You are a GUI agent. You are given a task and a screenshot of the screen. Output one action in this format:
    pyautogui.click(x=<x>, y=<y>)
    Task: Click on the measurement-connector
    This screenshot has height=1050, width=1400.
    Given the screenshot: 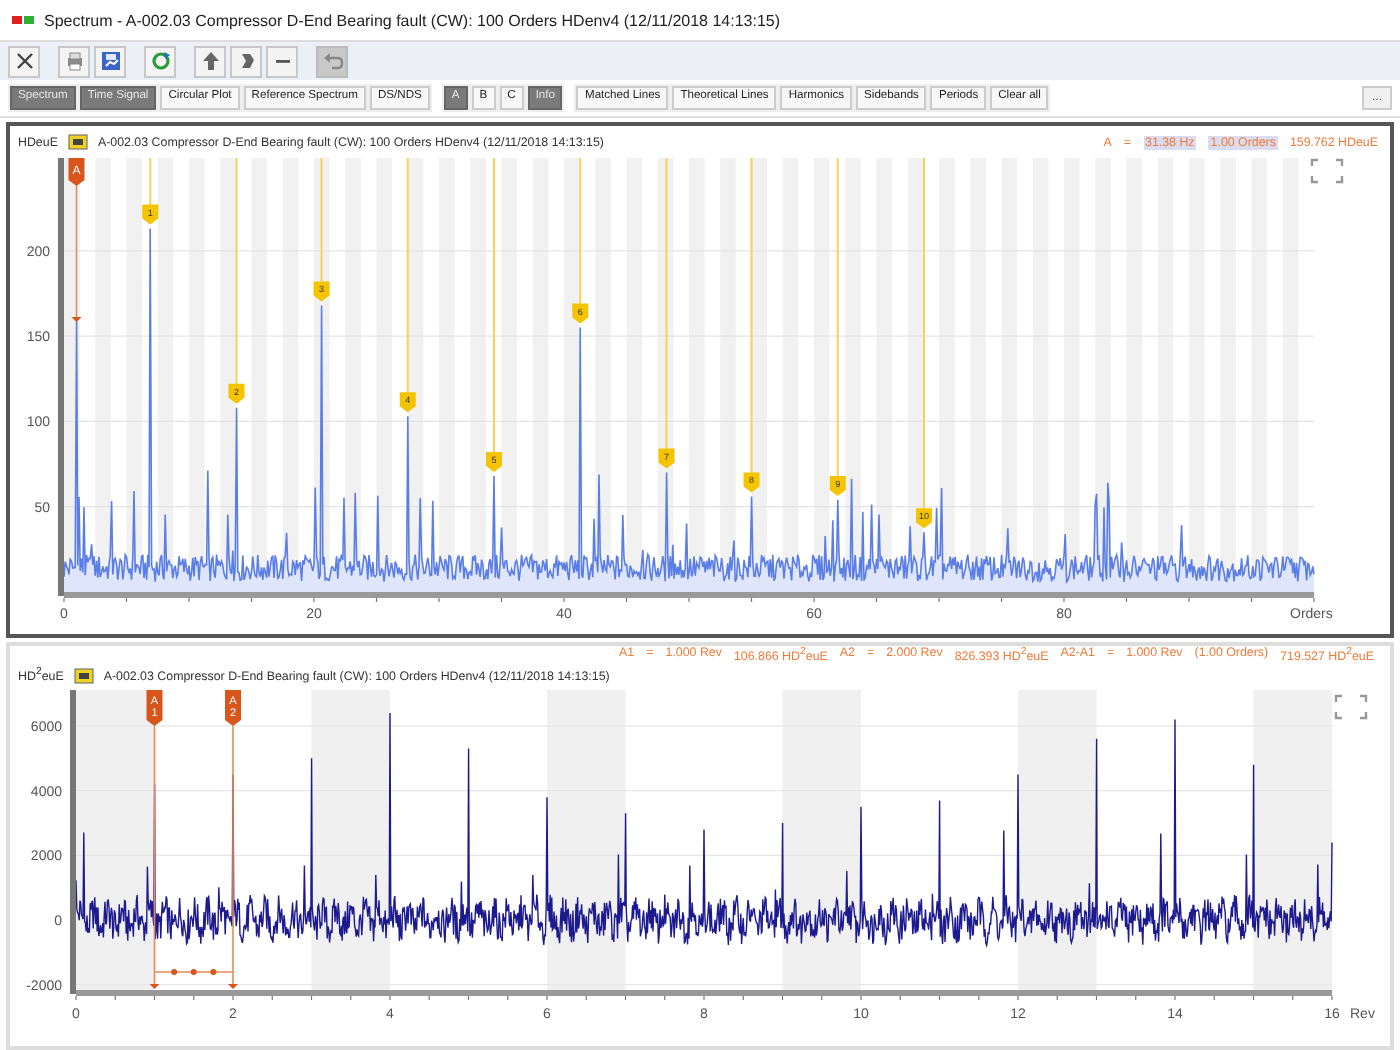 What is the action you would take?
    pyautogui.click(x=193, y=972)
    